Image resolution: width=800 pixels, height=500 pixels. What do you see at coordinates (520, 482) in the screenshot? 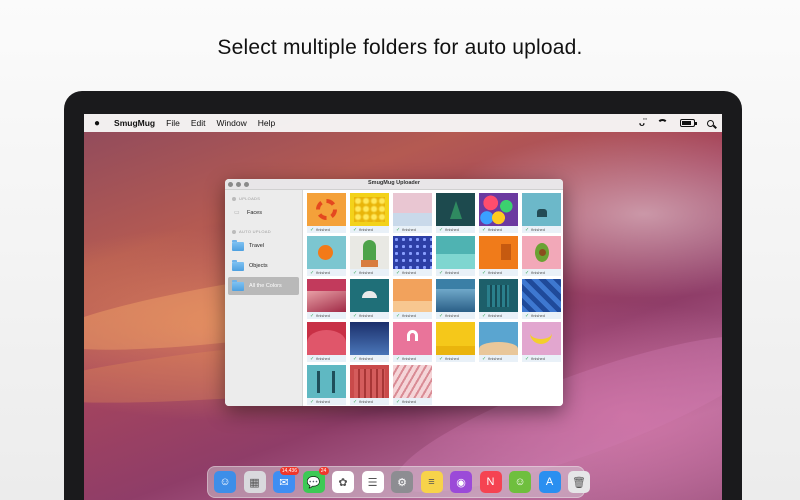
I see `smugmug-icon: ☺` at bounding box center [520, 482].